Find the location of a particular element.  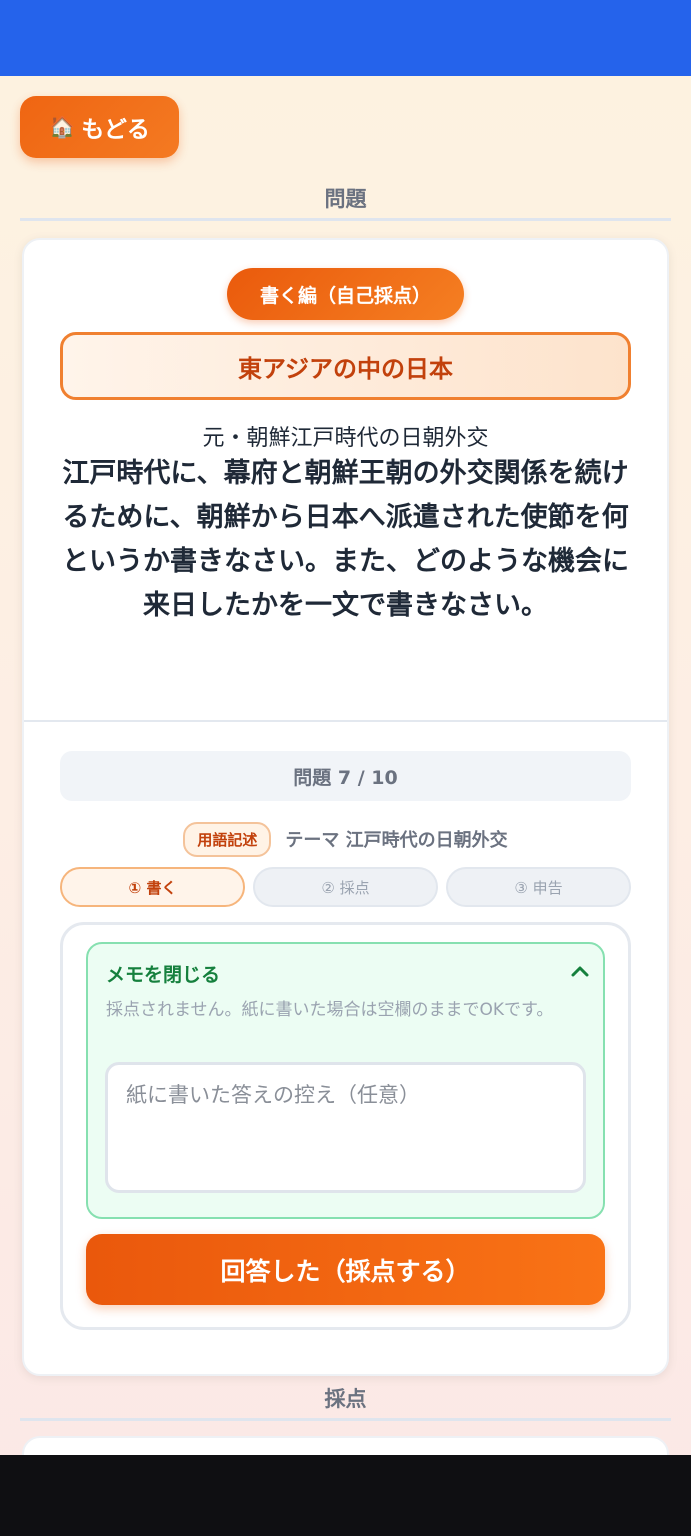

back-button: 🏠 もどる is located at coordinates (99, 127).